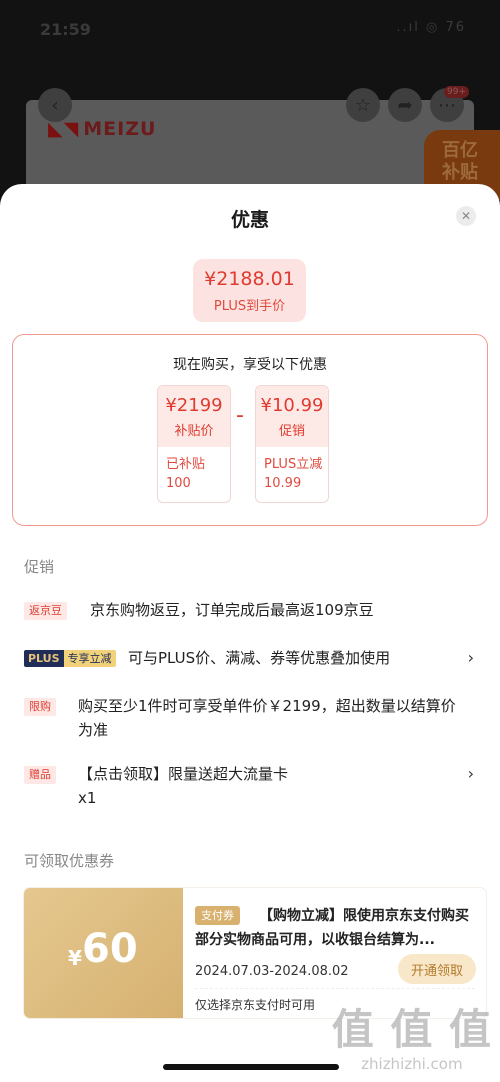 This screenshot has width=500, height=1082. I want to click on promo-row-limit: 限购 购买至少1件时可享受单件价￥2199，超出数量以结算价为准, so click(254, 719).